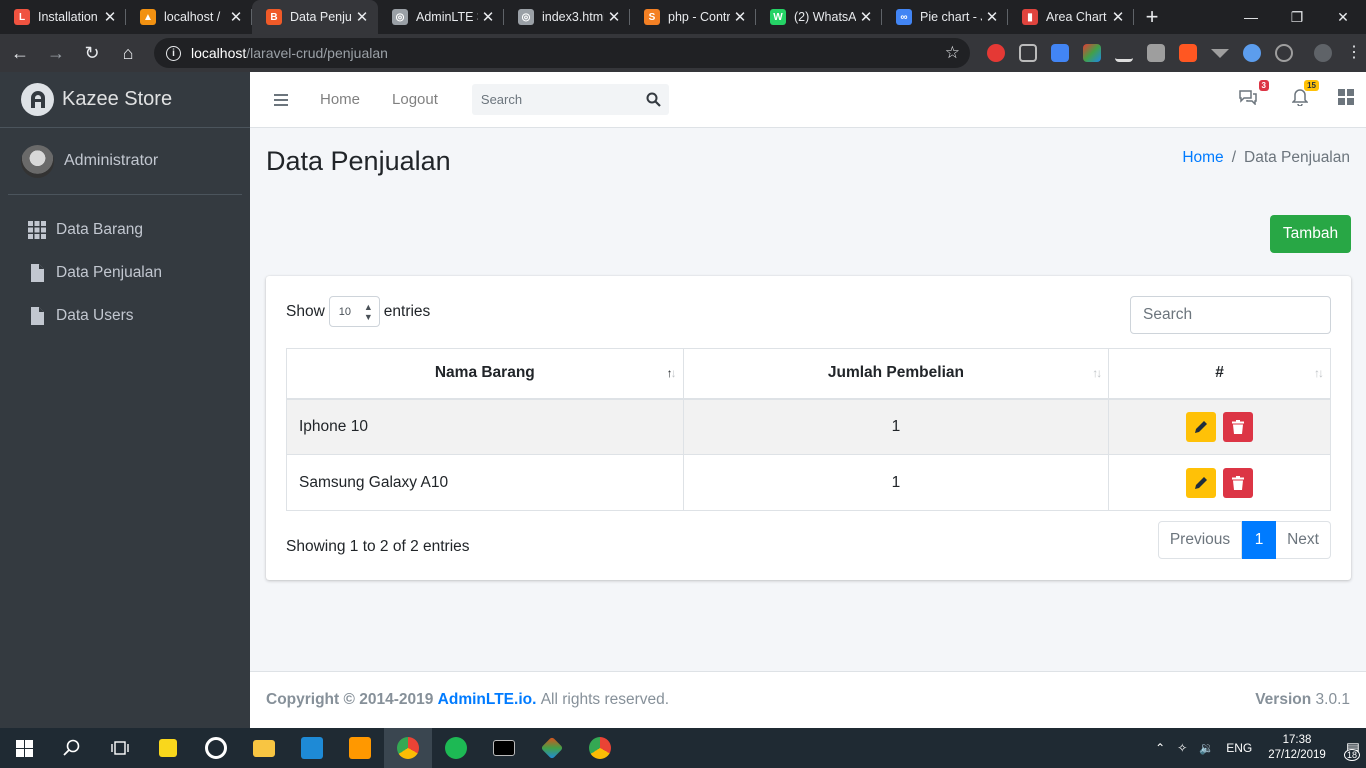 This screenshot has width=1366, height=768. Describe the element at coordinates (37, 99) in the screenshot. I see `adminlte-logo-icon` at that location.